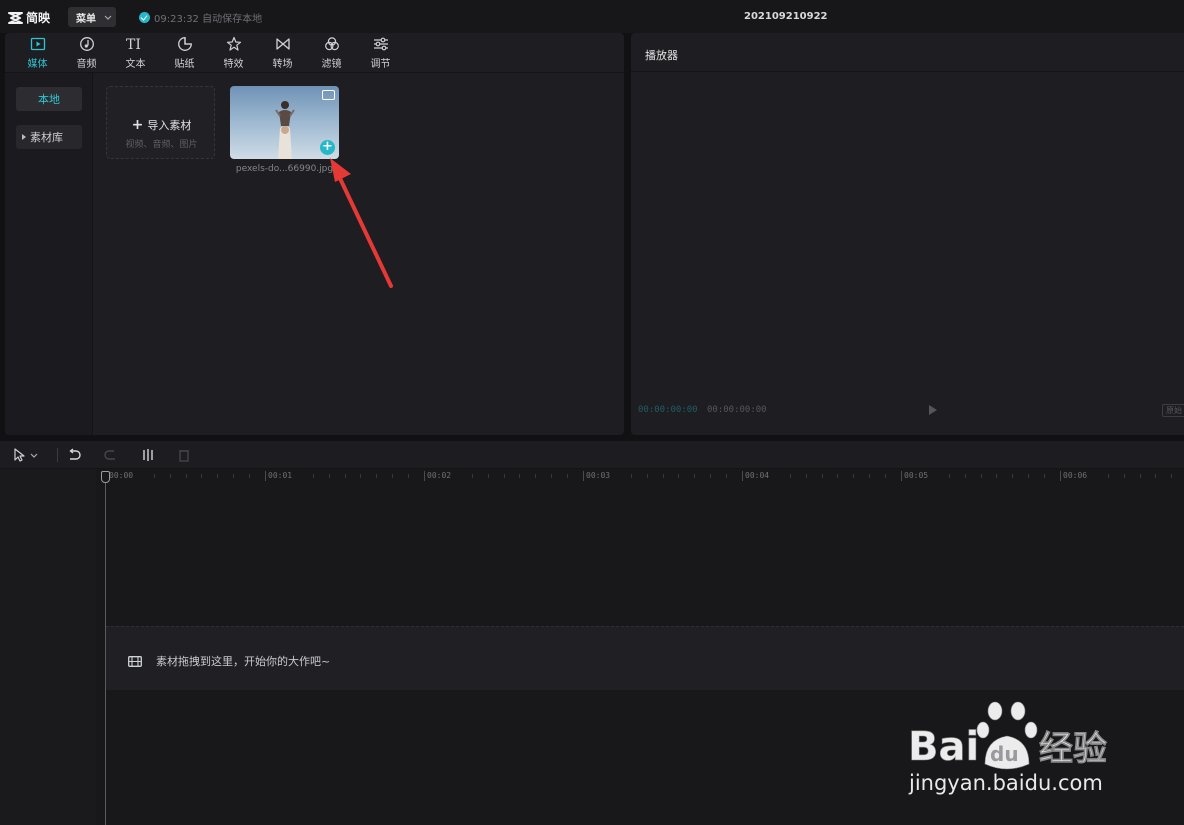  Describe the element at coordinates (284, 169) in the screenshot. I see `asset-filename: pexels-do...66990.jpg` at that location.